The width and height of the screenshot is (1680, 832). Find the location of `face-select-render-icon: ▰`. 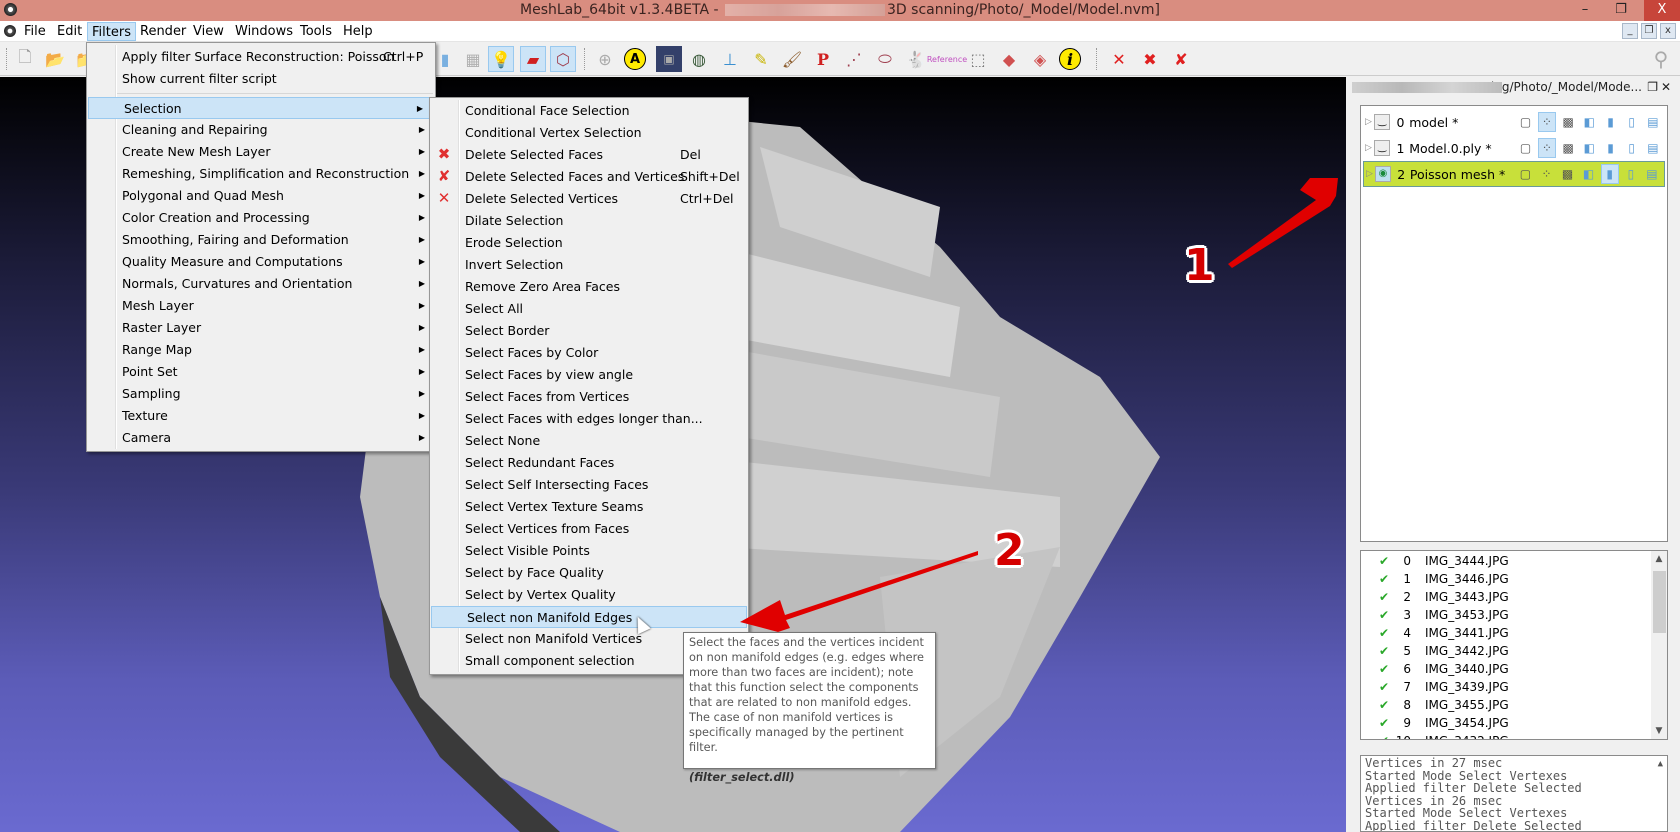

face-select-render-icon: ▰ is located at coordinates (533, 59).